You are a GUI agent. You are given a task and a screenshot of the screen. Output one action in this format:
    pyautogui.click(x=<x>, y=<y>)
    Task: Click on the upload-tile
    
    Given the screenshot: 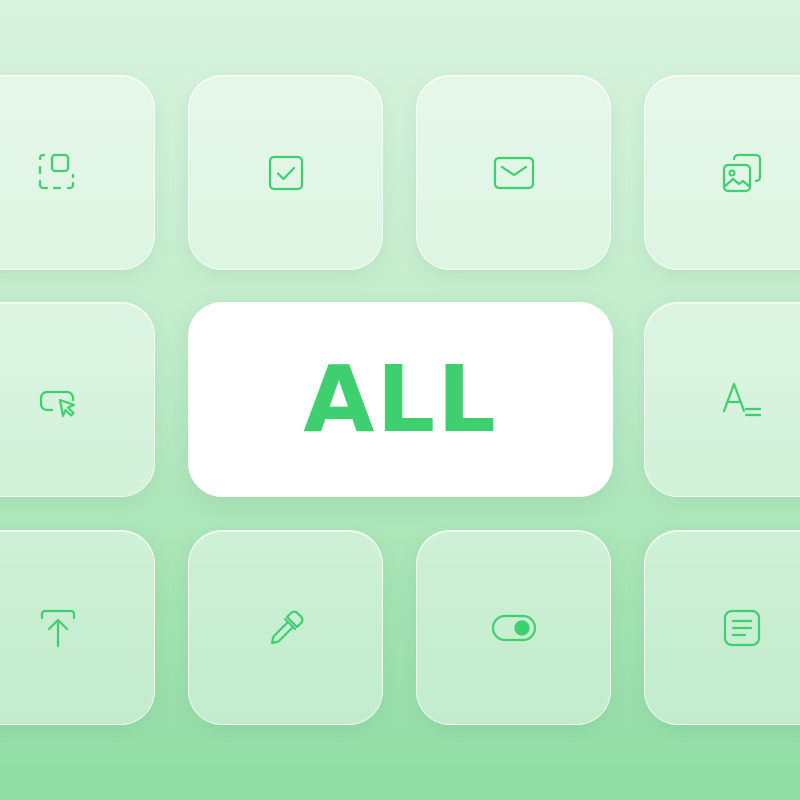 What is the action you would take?
    pyautogui.click(x=77, y=627)
    